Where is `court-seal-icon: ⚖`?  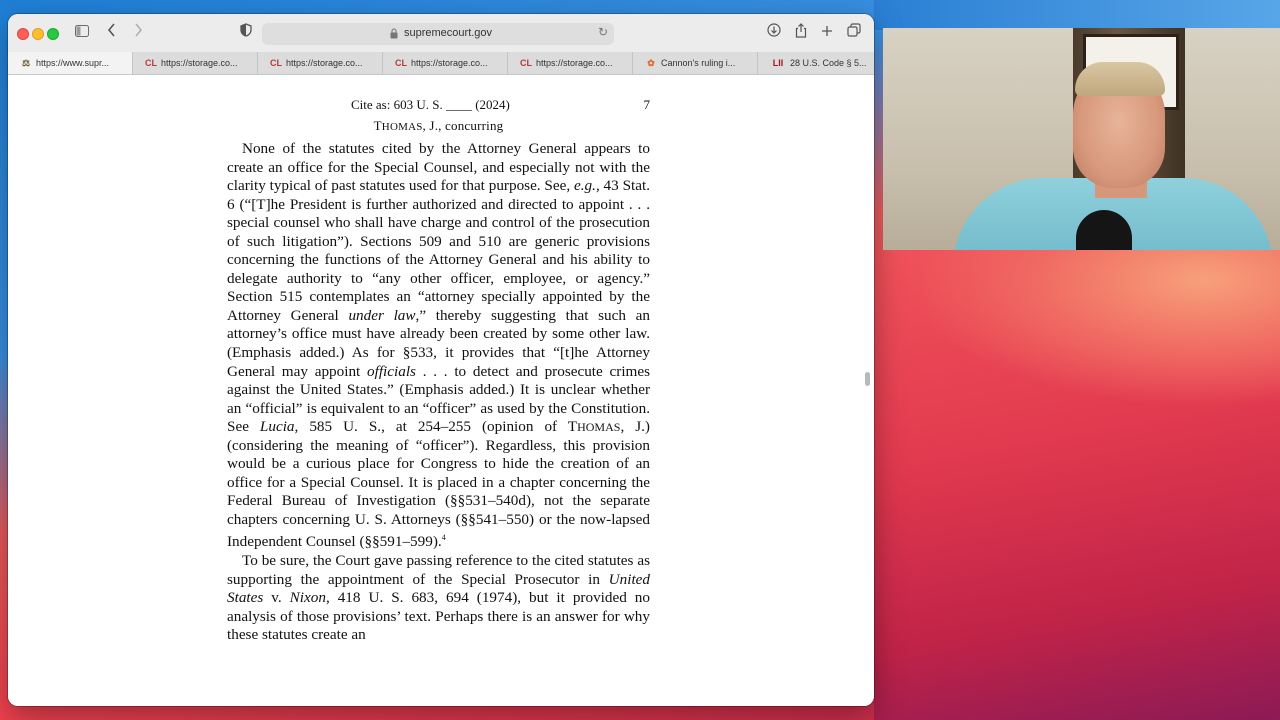
court-seal-icon: ⚖ is located at coordinates (26, 63).